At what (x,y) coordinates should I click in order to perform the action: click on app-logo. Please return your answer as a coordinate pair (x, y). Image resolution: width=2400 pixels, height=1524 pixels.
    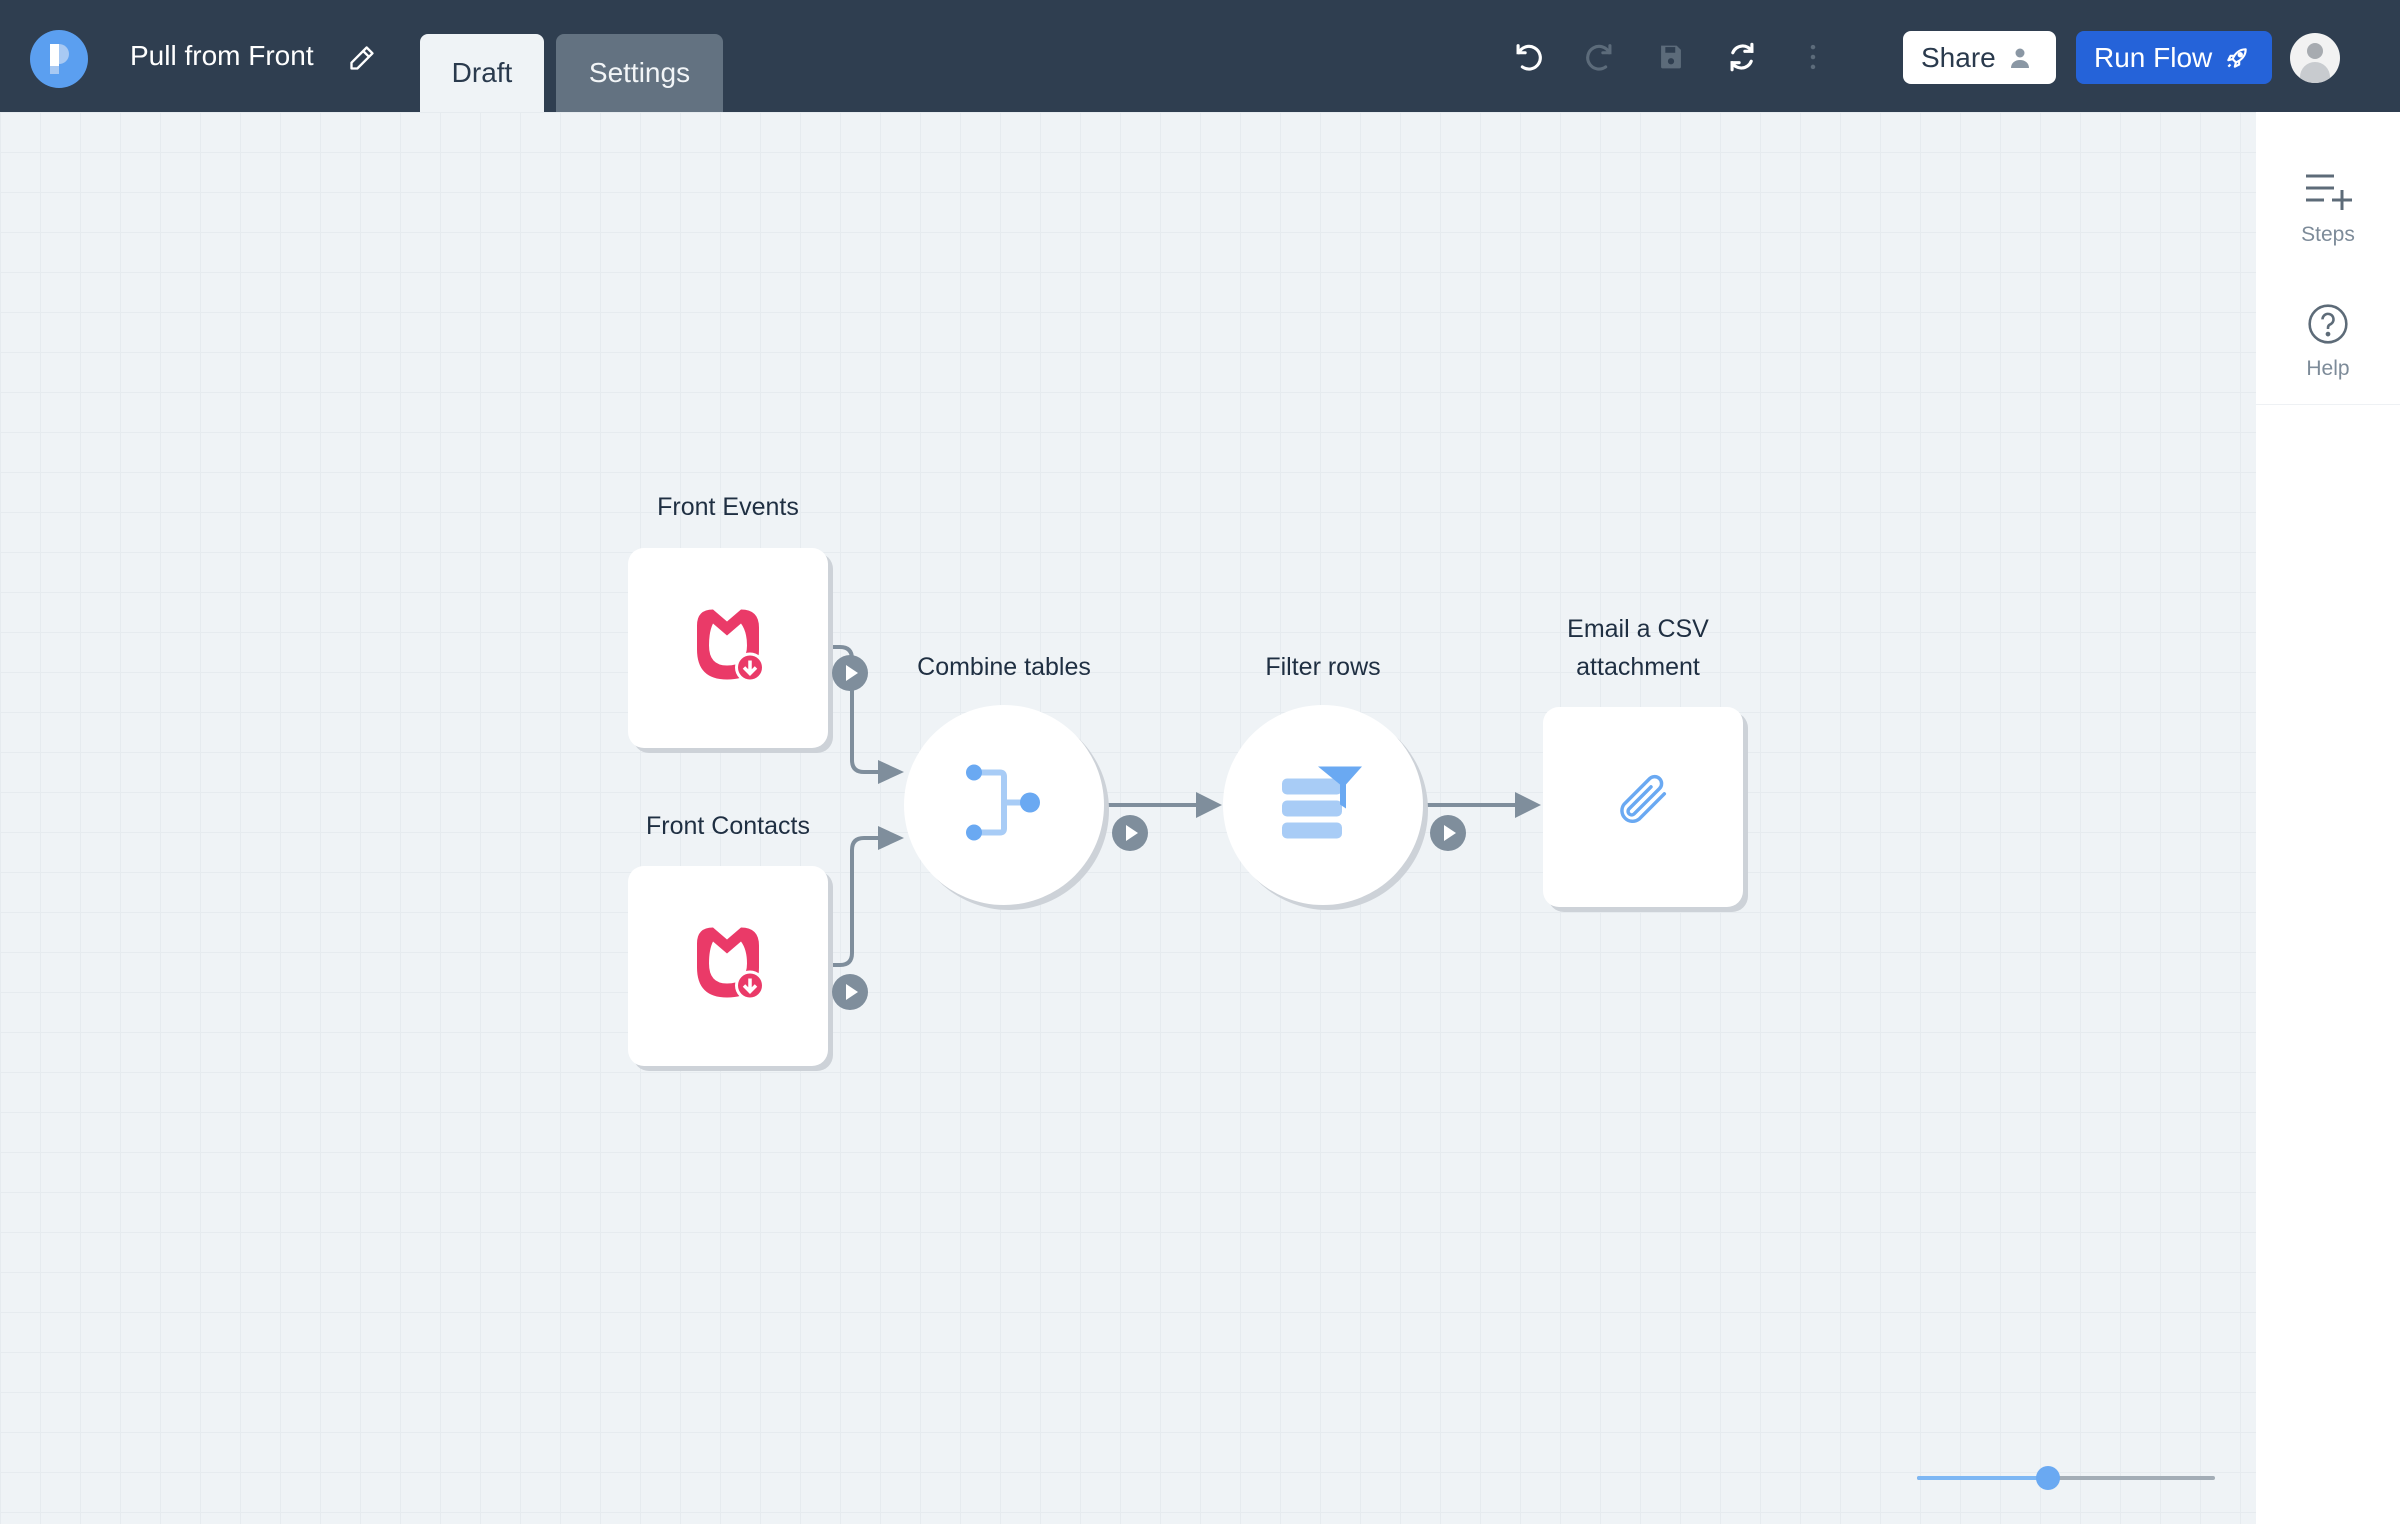
    Looking at the image, I should click on (59, 59).